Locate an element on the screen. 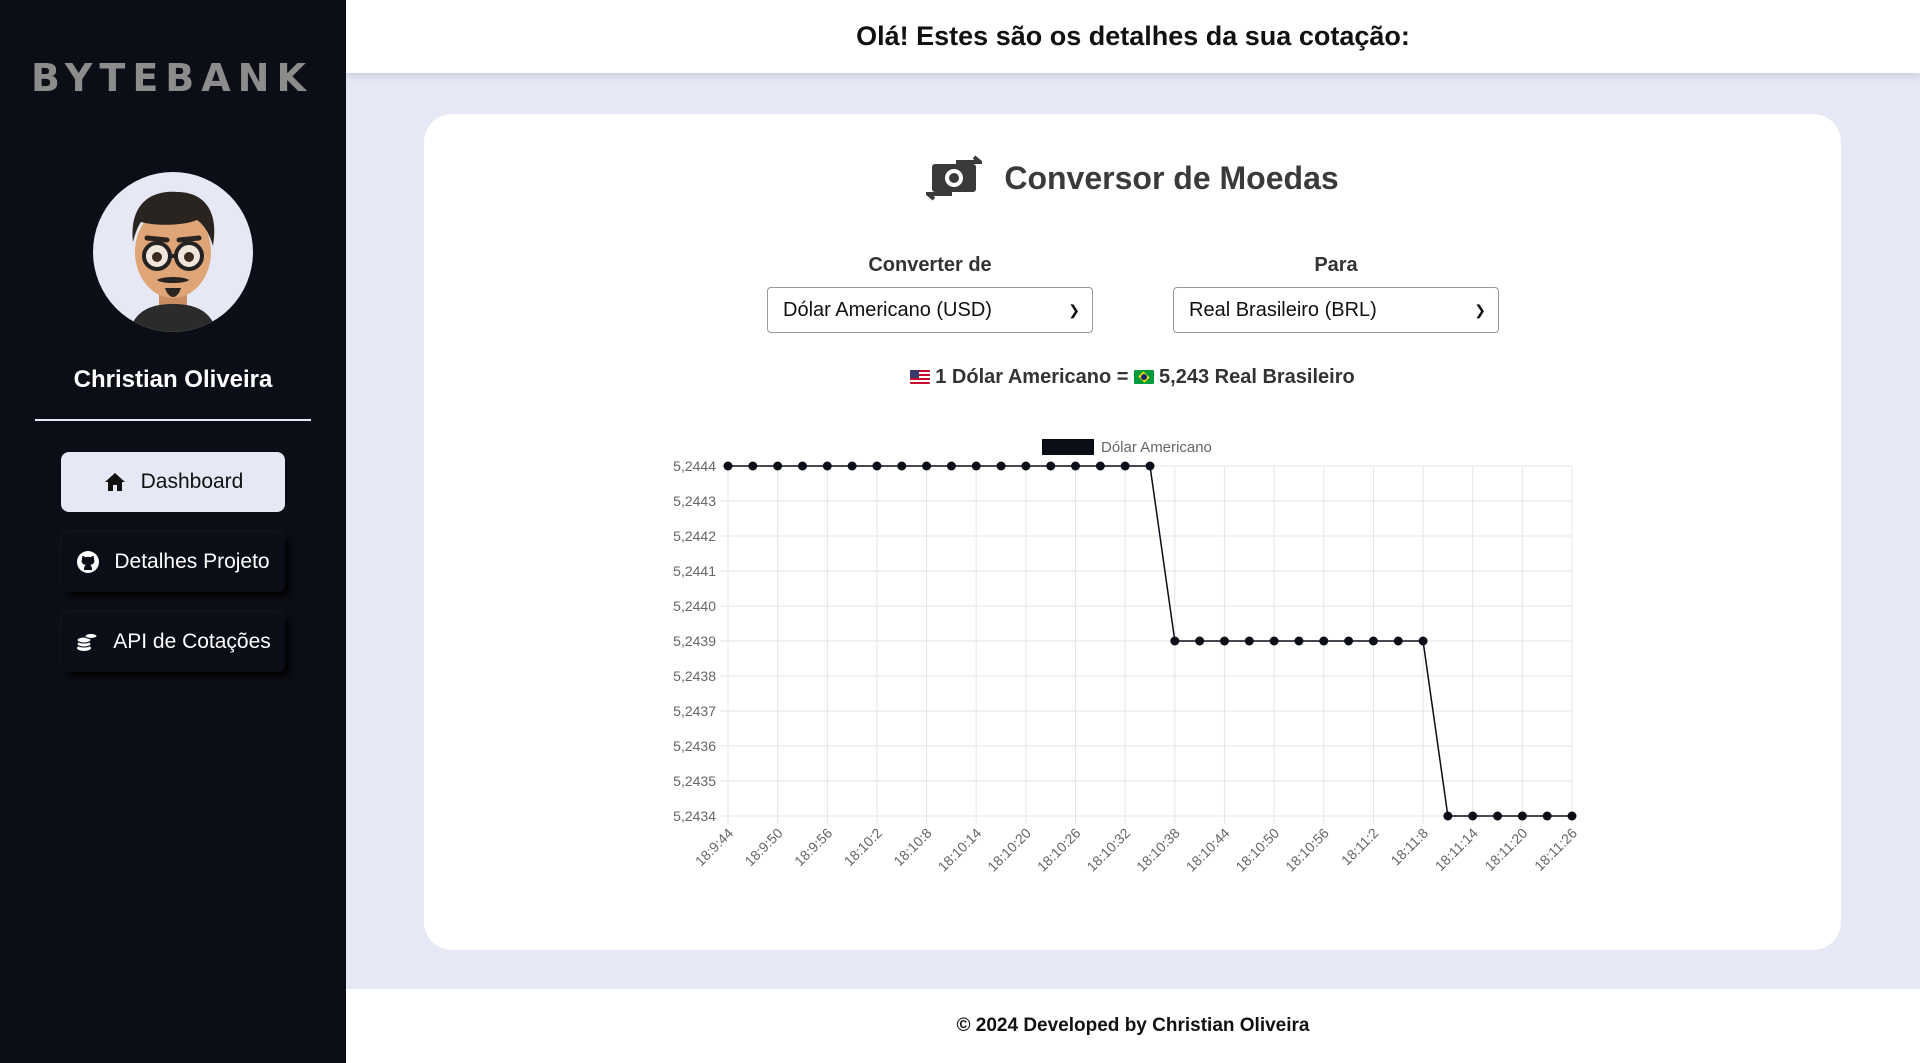 The width and height of the screenshot is (1920, 1063). x-tick-label: 18:10:44 is located at coordinates (1208, 850).